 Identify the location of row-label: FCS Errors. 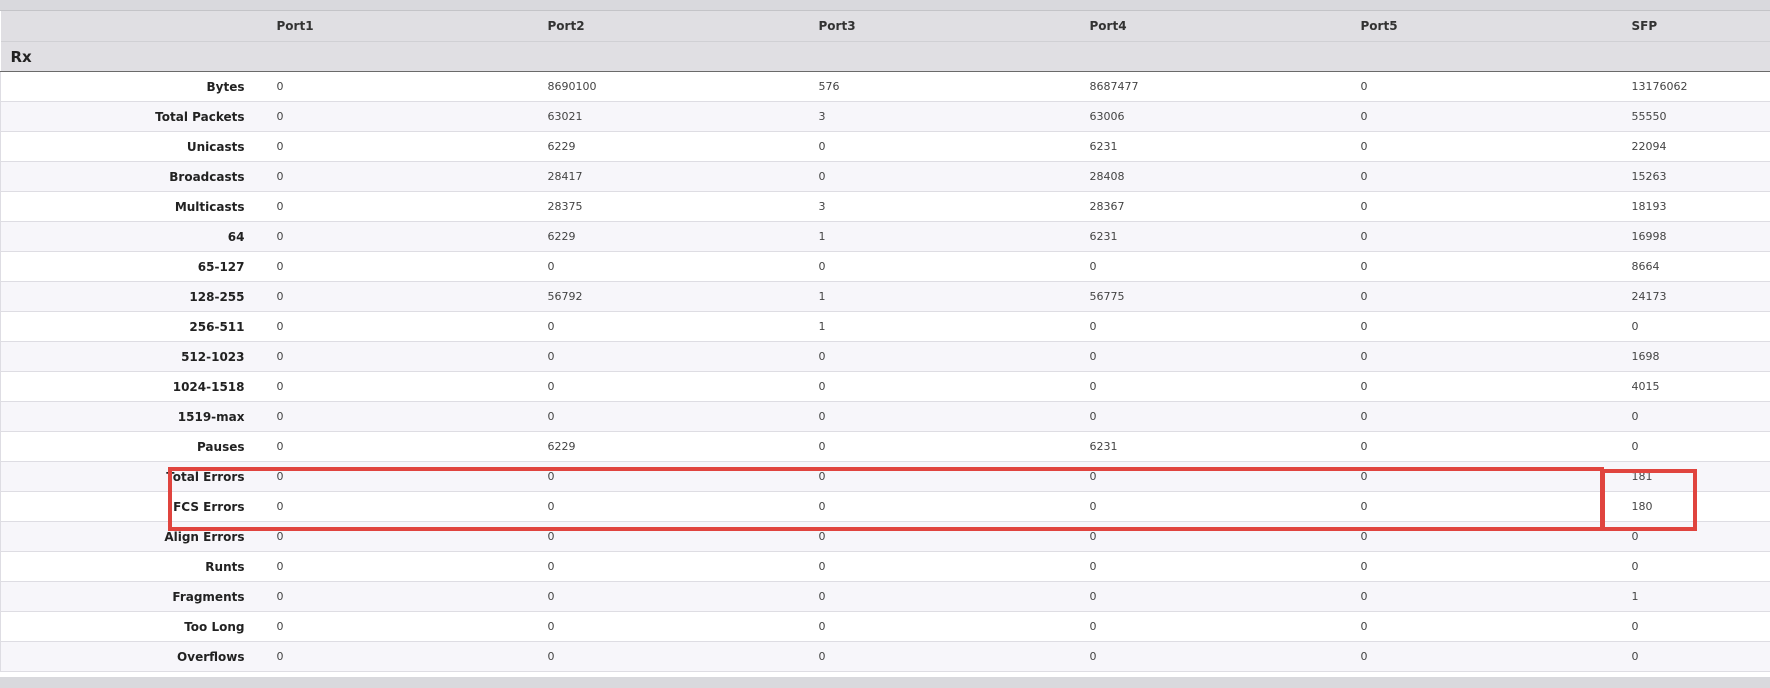
(132, 506).